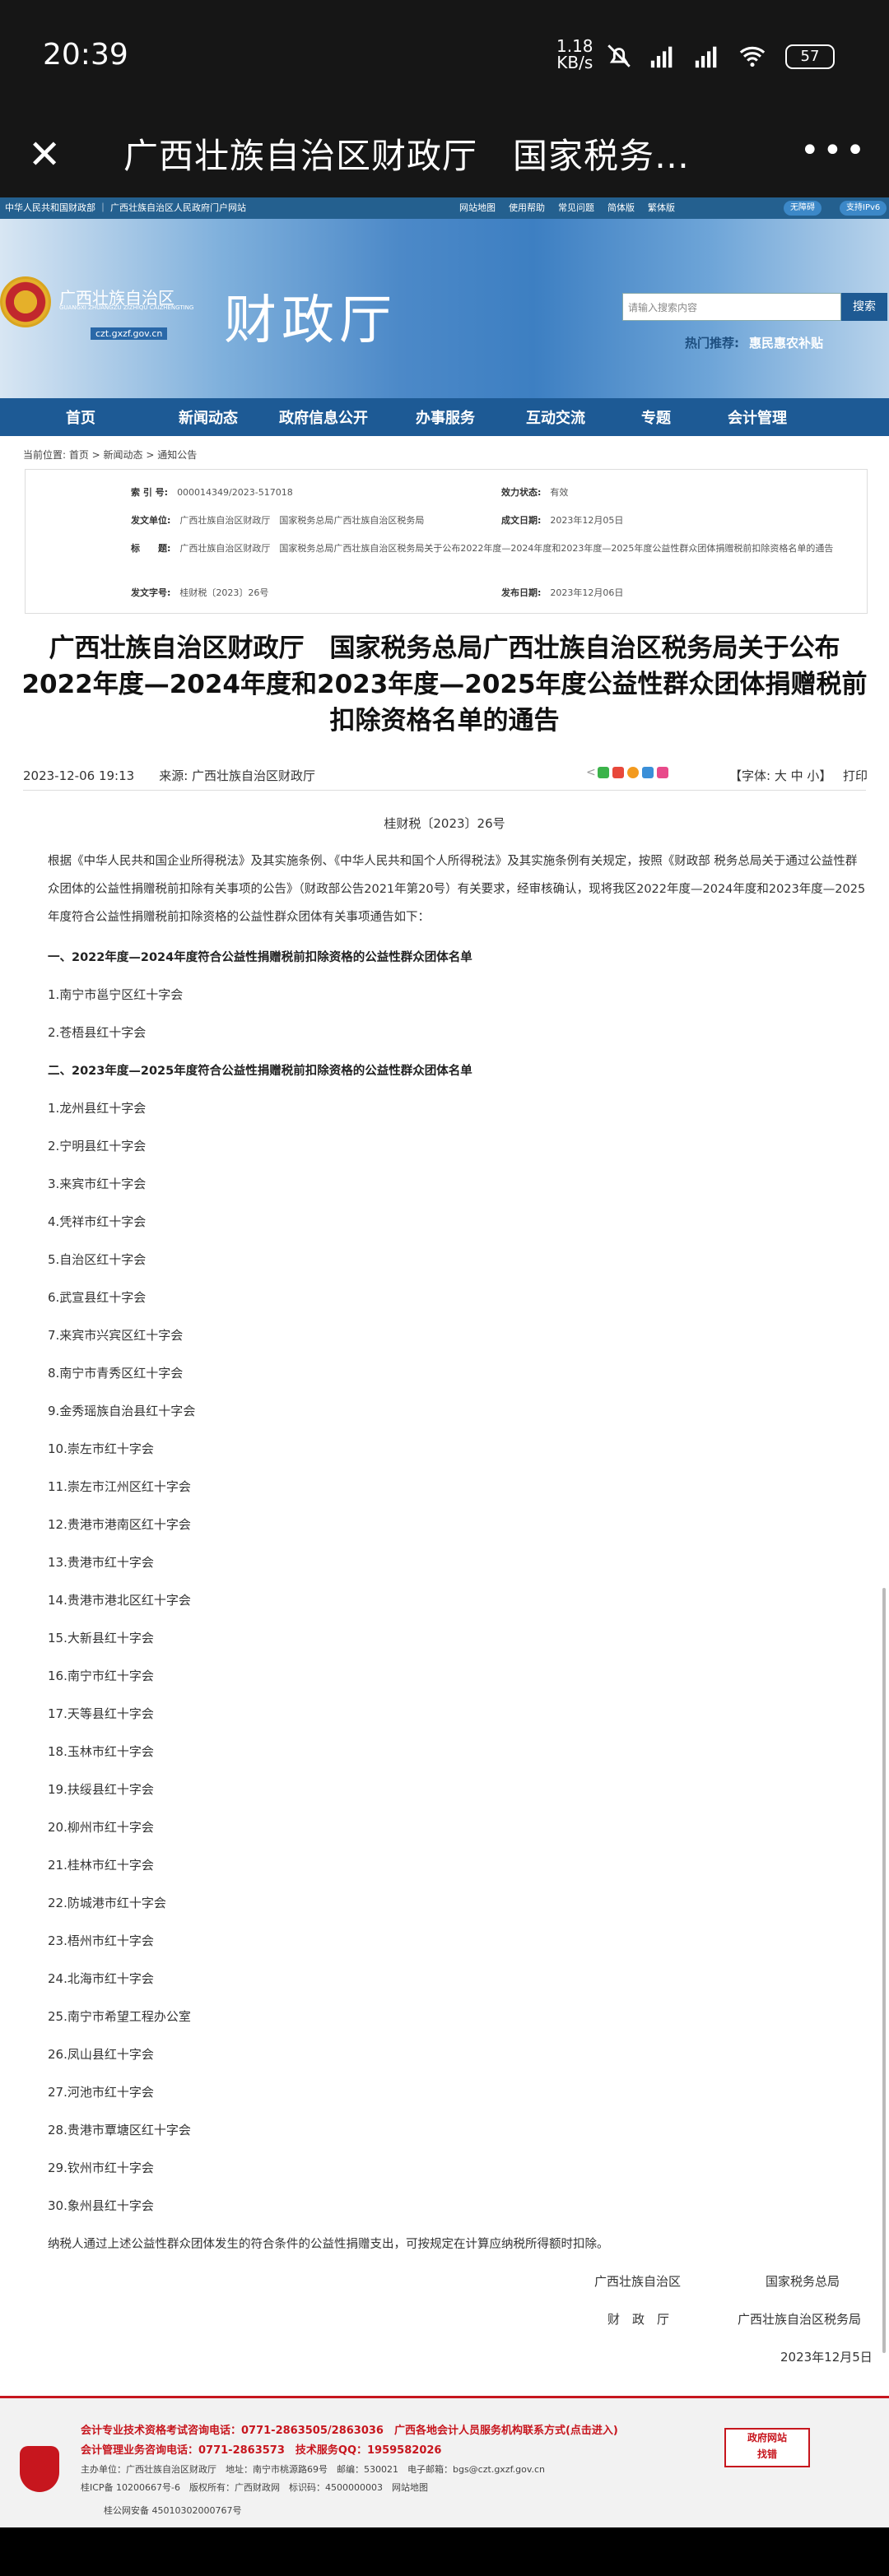  I want to click on wechat-icon, so click(603, 773).